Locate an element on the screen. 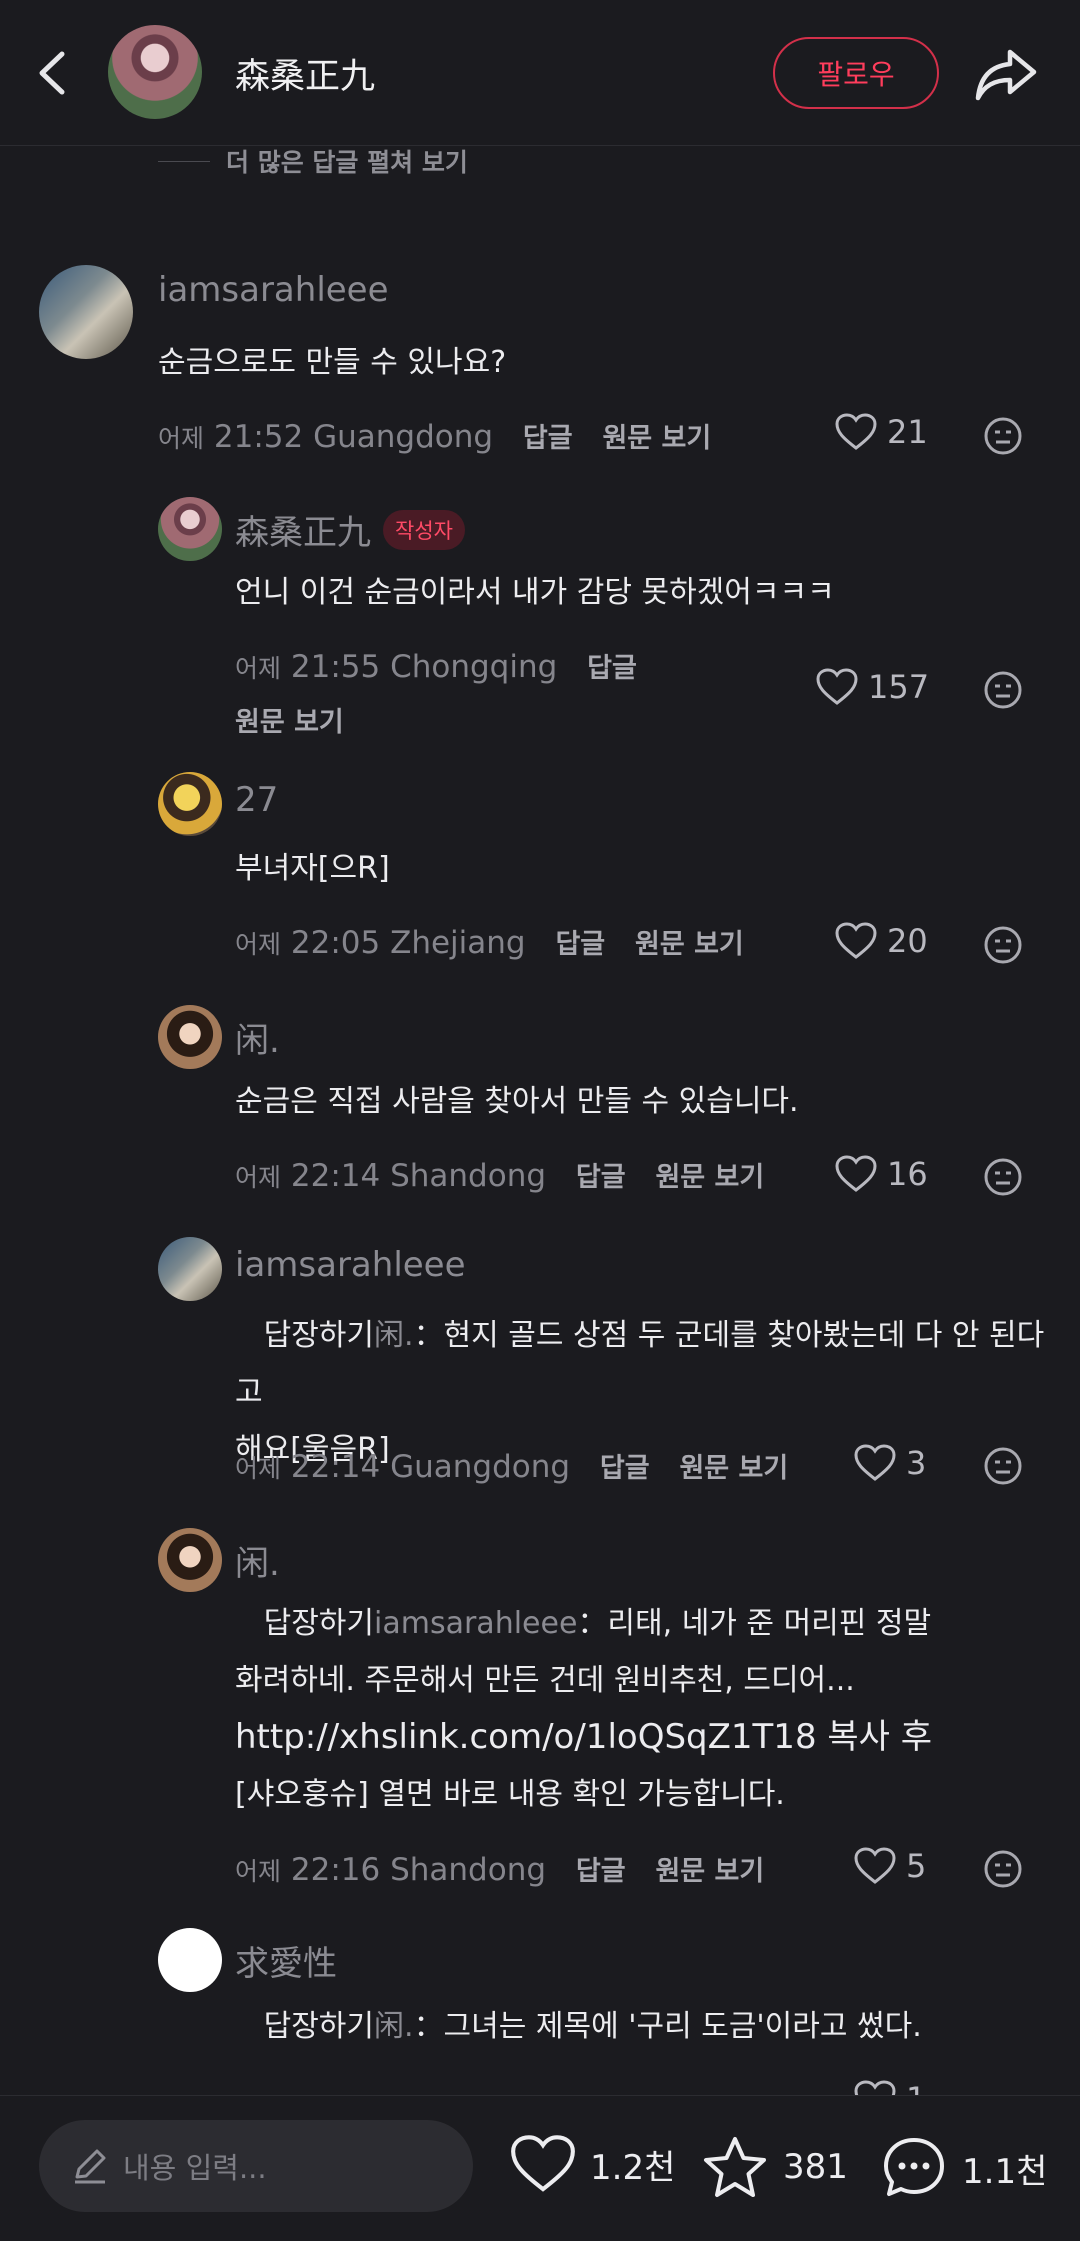  star-icon is located at coordinates (735, 2167).